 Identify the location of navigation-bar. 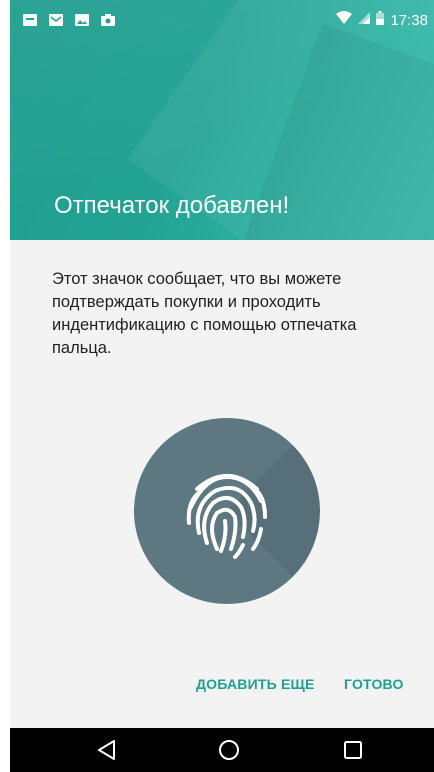
(222, 750).